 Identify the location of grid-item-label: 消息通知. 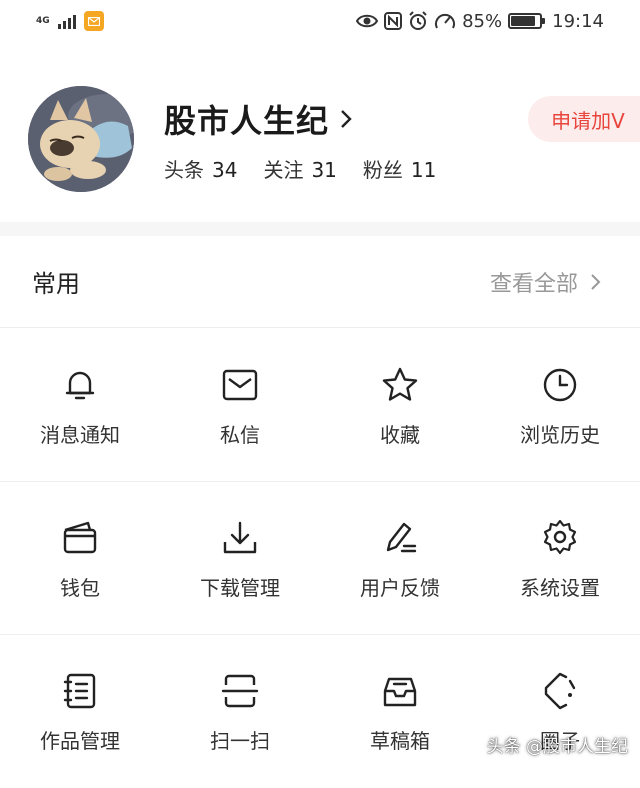
(80, 435).